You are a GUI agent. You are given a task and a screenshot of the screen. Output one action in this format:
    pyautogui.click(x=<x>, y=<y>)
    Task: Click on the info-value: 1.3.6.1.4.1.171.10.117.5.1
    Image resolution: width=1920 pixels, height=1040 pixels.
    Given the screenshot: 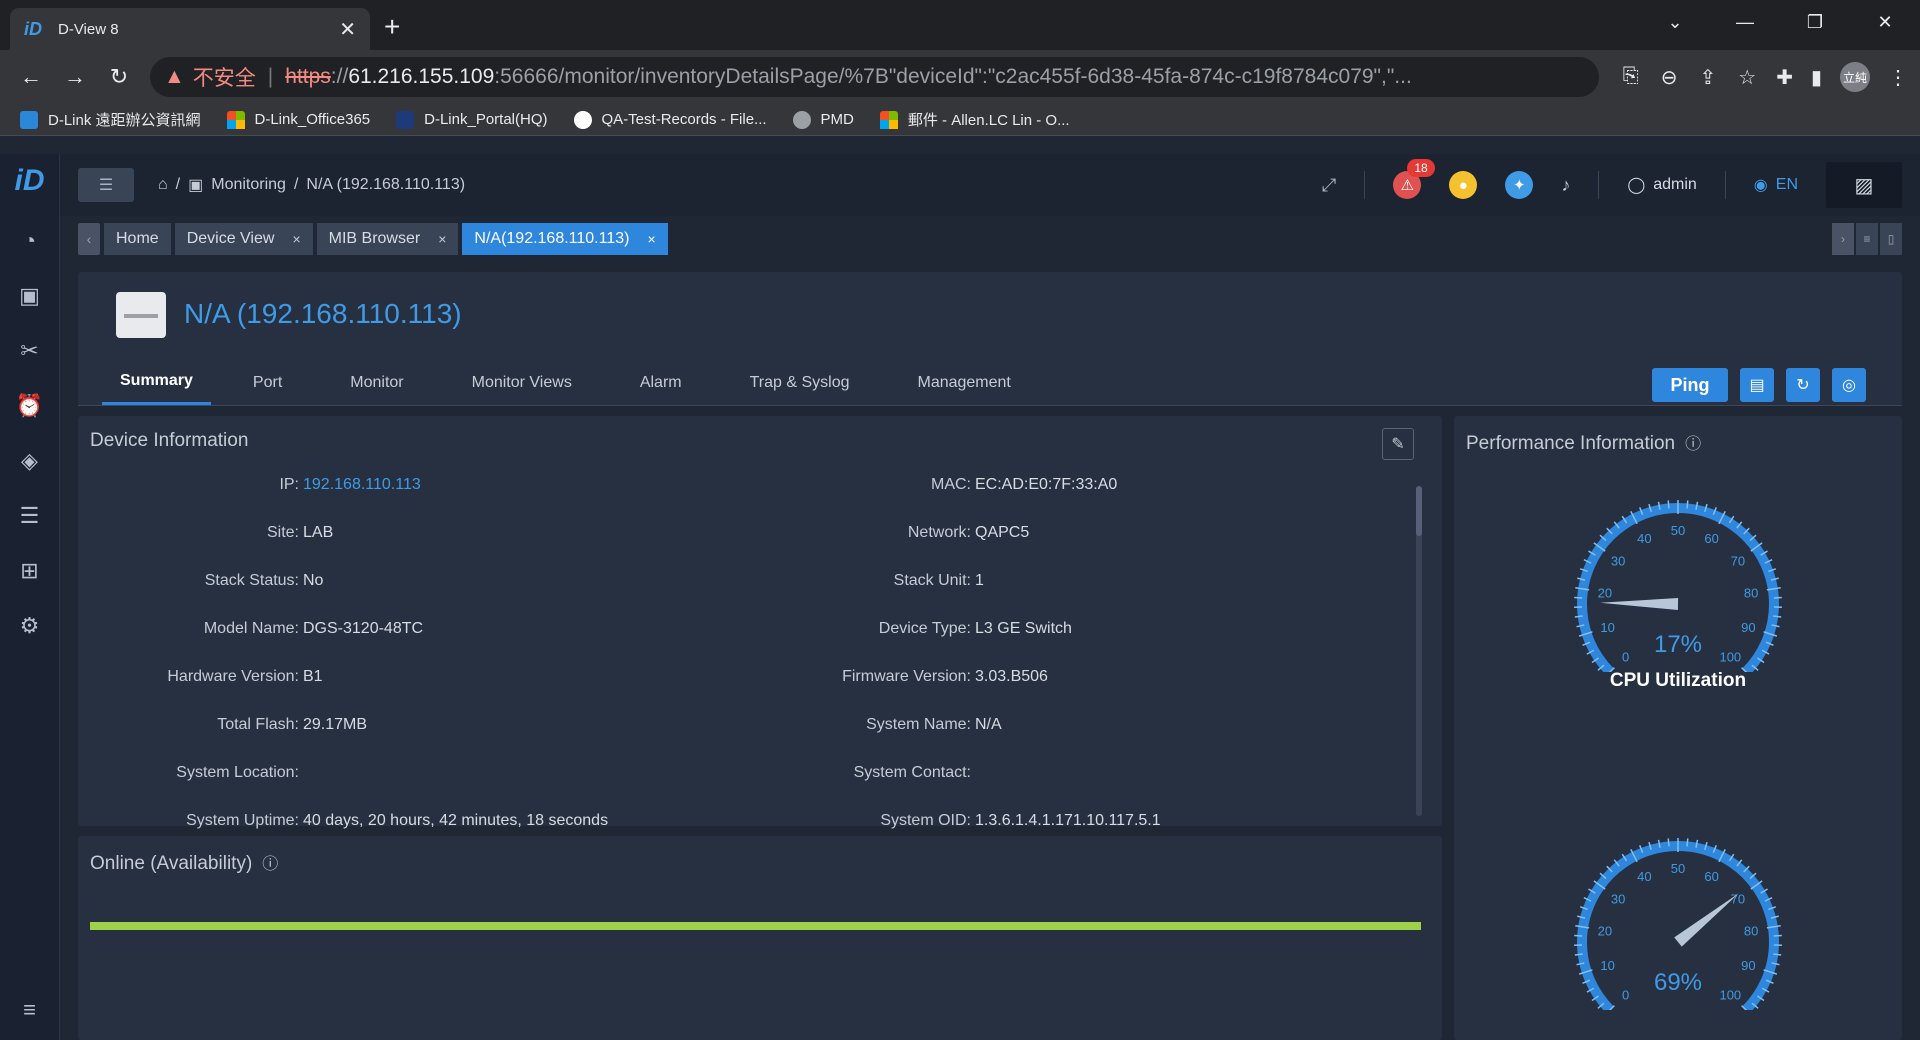 What is the action you would take?
    pyautogui.click(x=1068, y=820)
    